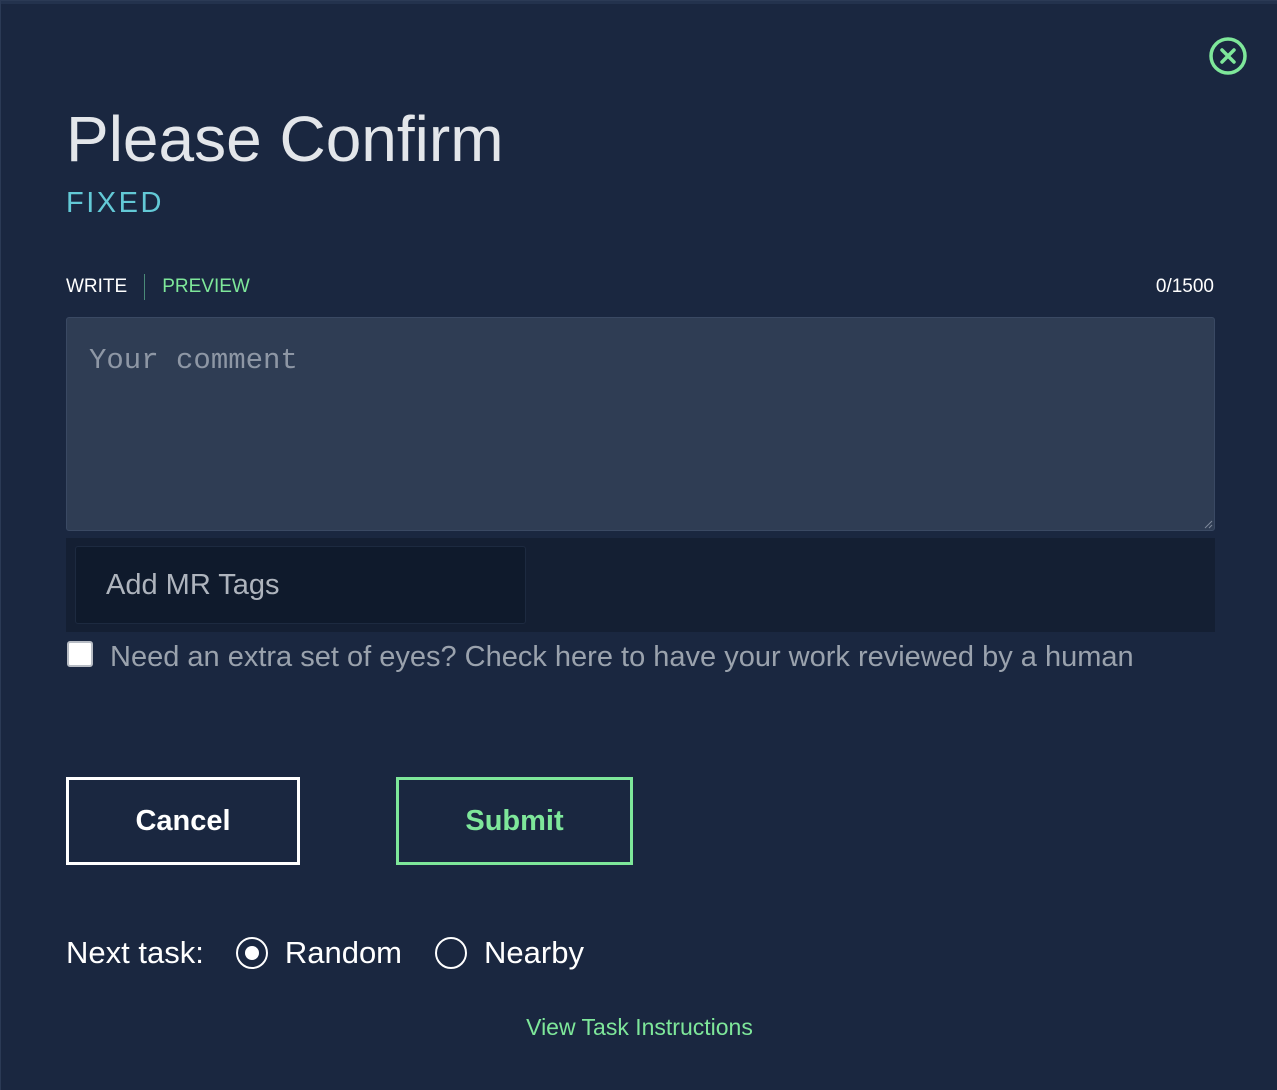 This screenshot has height=1090, width=1277. What do you see at coordinates (80, 654) in the screenshot?
I see `human-review-checkbox` at bounding box center [80, 654].